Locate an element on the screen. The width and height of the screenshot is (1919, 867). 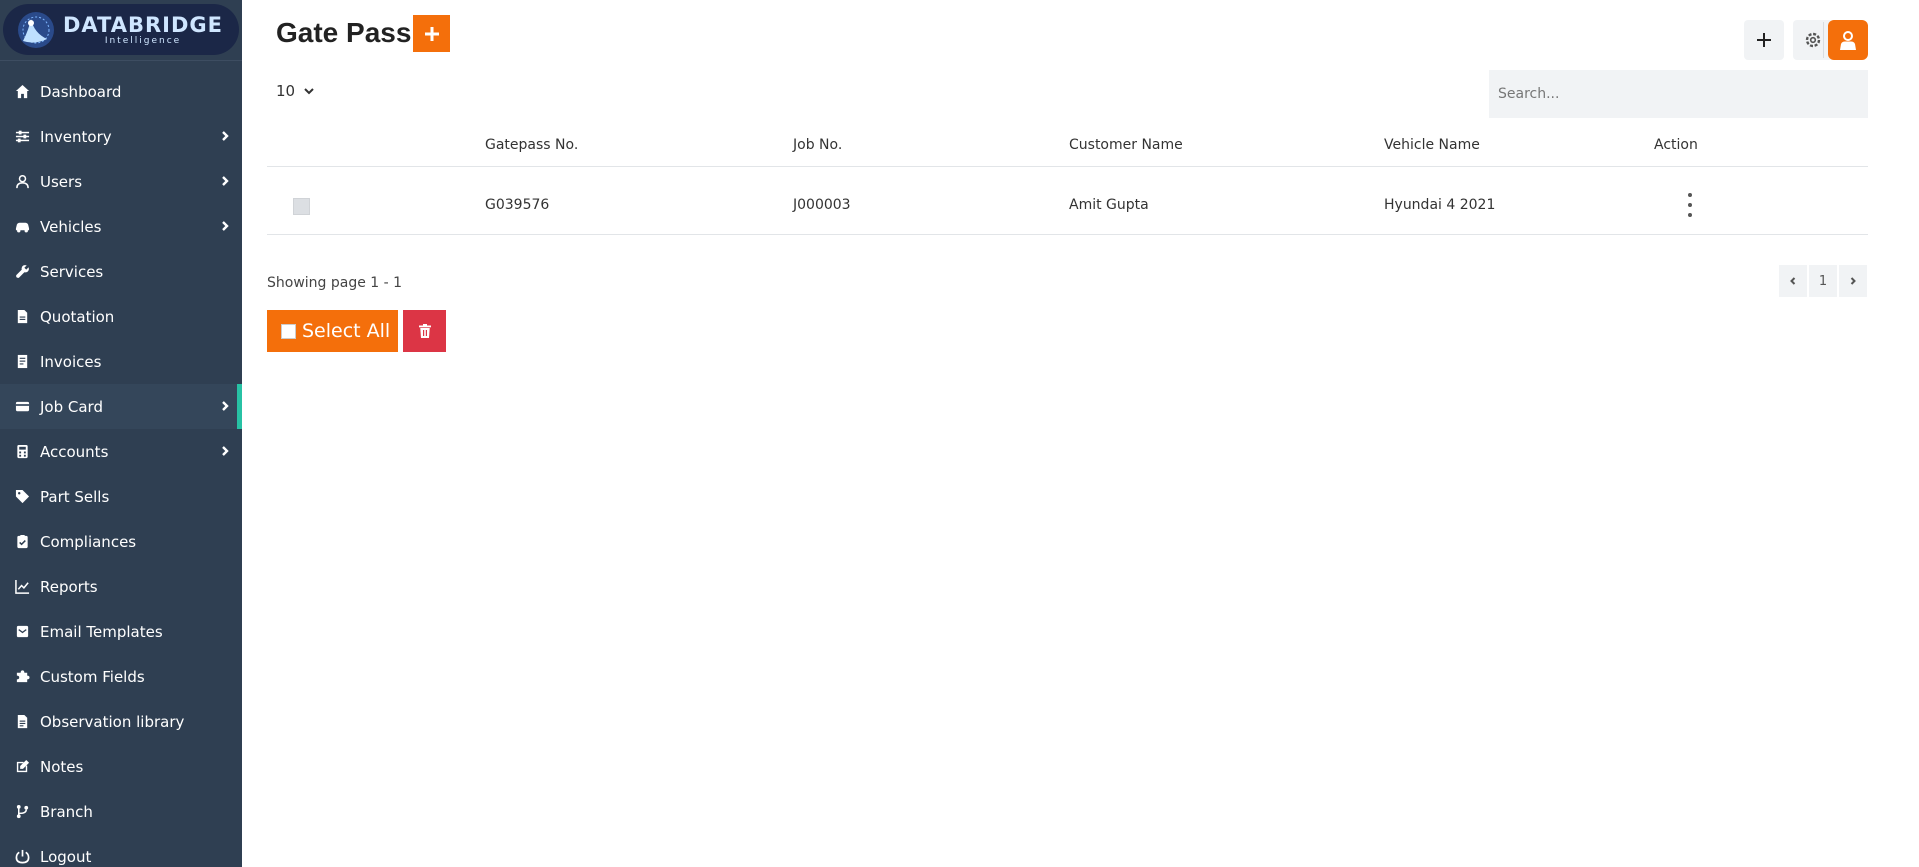
user-icon is located at coordinates (22, 182).